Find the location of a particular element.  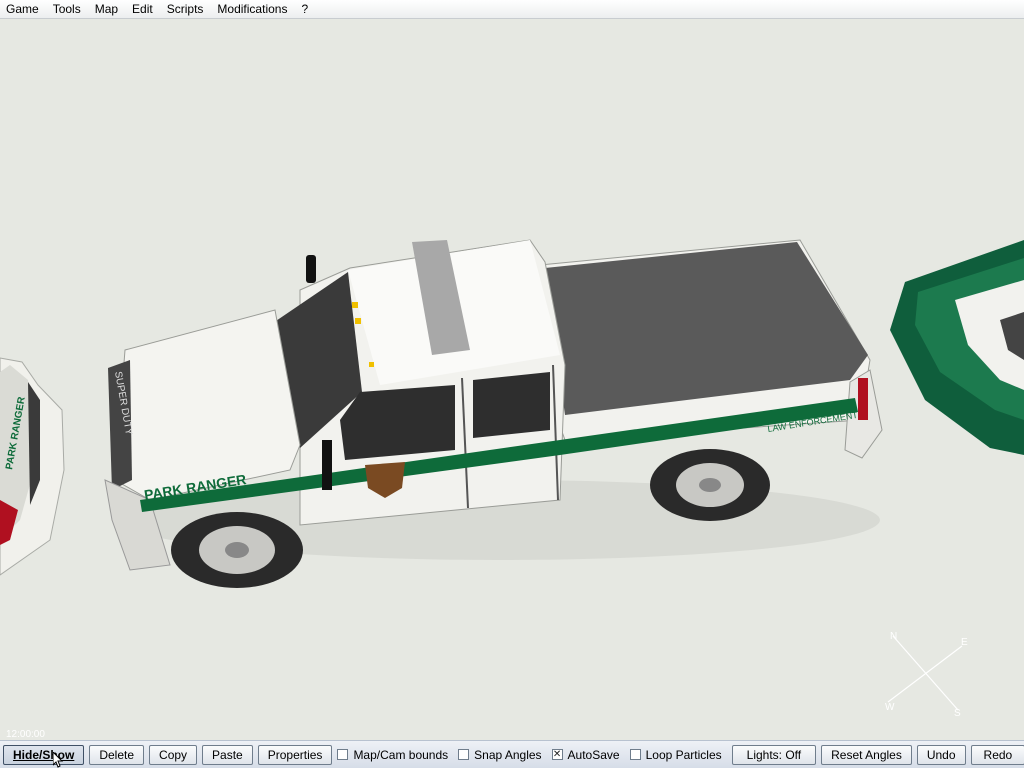

snap-angles-label: Snap Angles is located at coordinates (508, 754).